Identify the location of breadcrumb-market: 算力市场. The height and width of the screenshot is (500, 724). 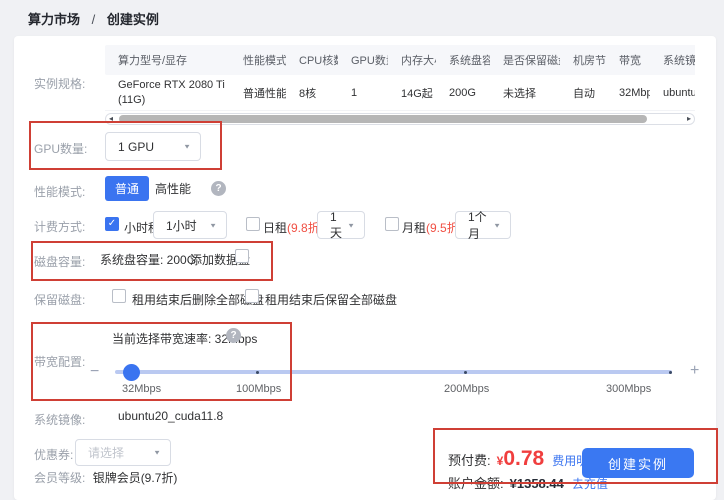
(54, 19).